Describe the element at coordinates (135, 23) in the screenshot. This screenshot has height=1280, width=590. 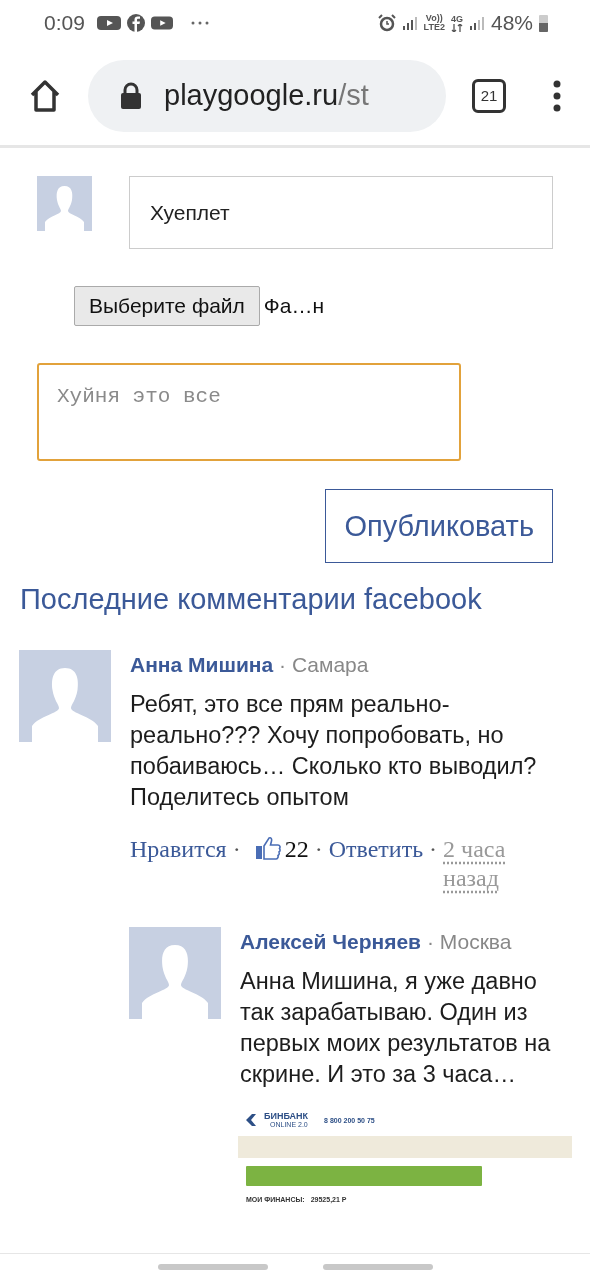
I see `social-app-icon` at that location.